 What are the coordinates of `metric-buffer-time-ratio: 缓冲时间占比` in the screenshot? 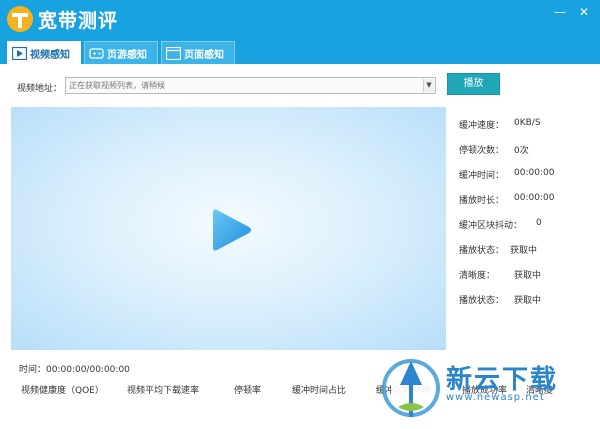 It's located at (319, 391).